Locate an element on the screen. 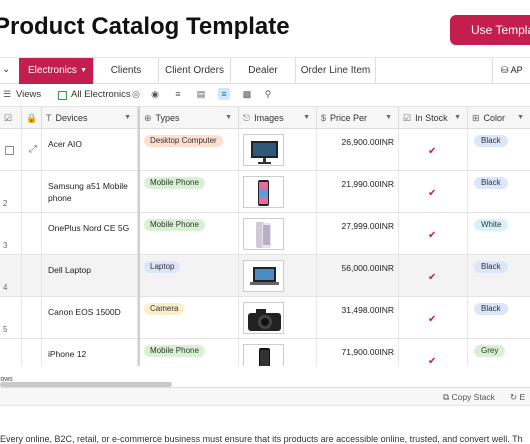  price-value: 71,900.00INR is located at coordinates (356, 352).